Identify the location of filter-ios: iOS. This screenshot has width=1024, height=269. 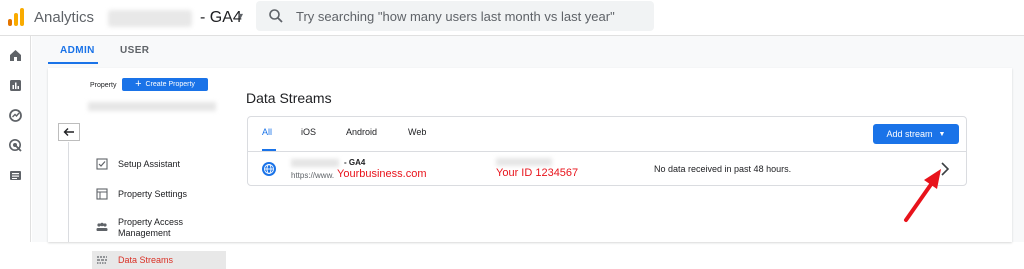
(308, 132).